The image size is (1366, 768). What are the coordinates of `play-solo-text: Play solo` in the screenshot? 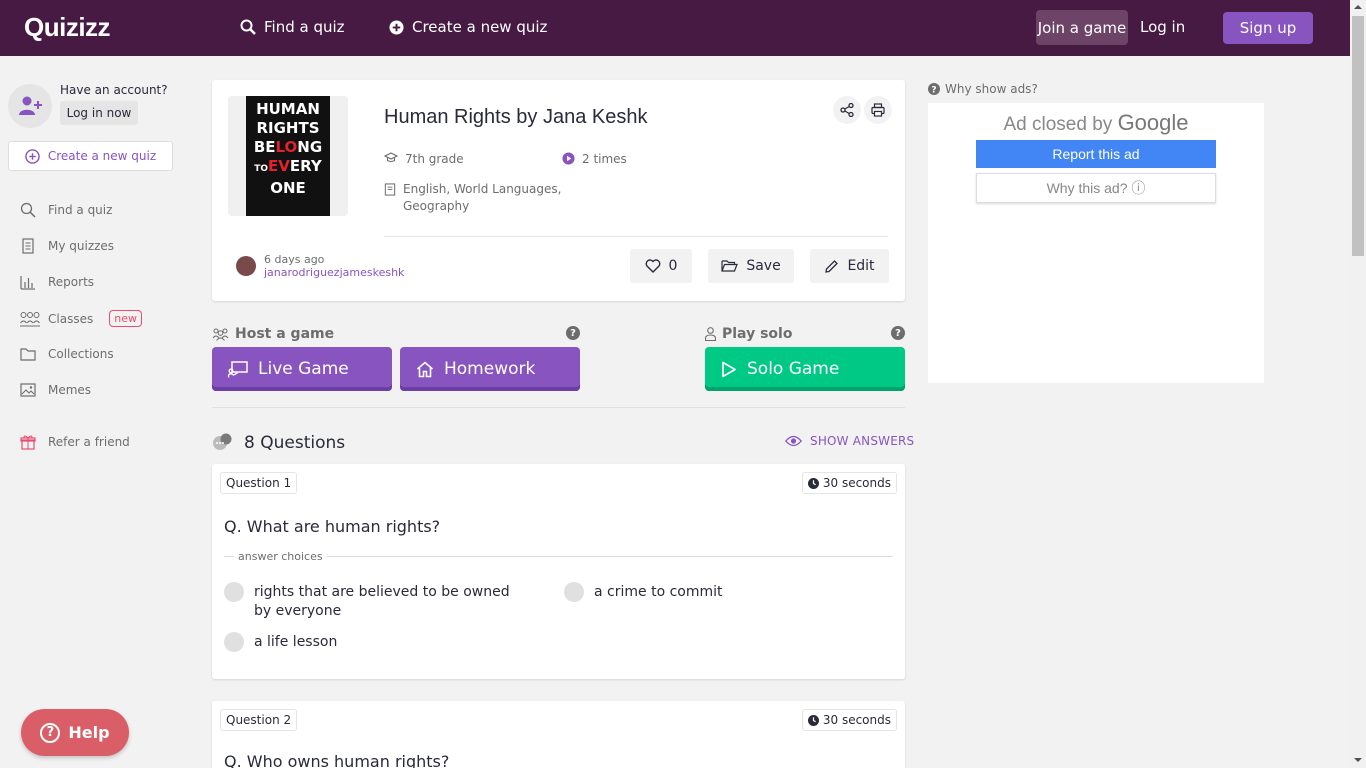 It's located at (757, 334).